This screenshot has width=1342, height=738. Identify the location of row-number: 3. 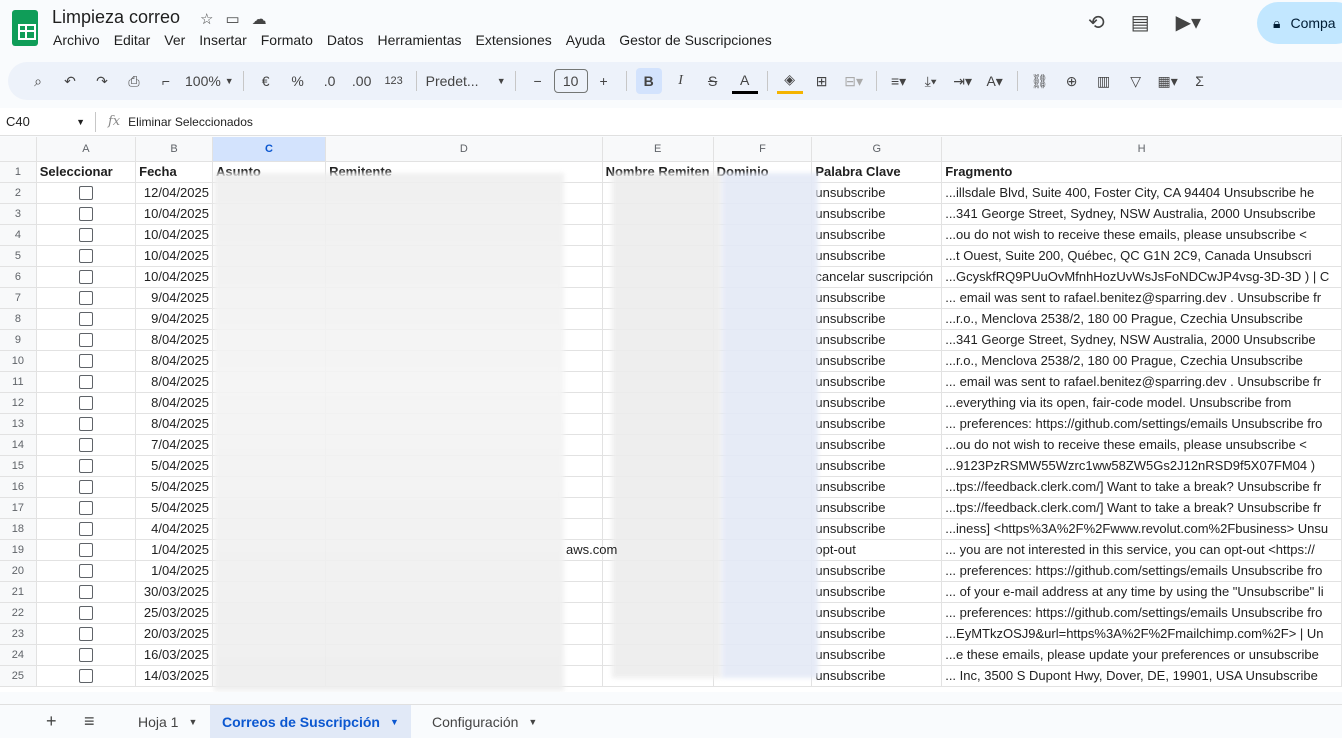
(18, 214).